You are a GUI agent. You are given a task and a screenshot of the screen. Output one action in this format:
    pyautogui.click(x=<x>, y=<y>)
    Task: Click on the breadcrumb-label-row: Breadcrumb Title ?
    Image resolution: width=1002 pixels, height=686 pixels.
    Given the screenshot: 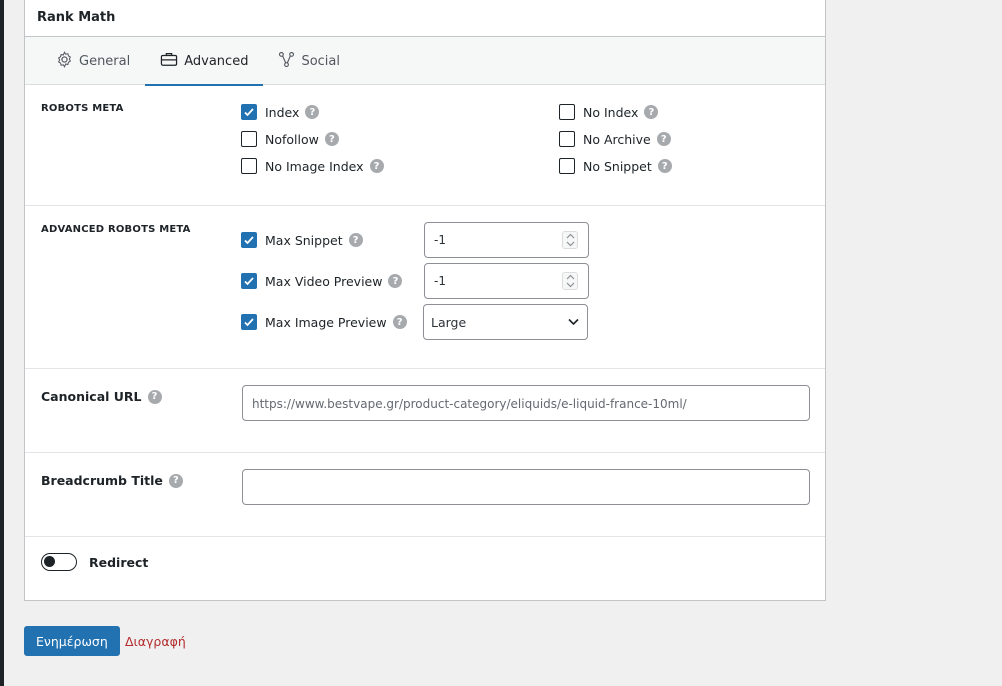 What is the action you would take?
    pyautogui.click(x=112, y=480)
    